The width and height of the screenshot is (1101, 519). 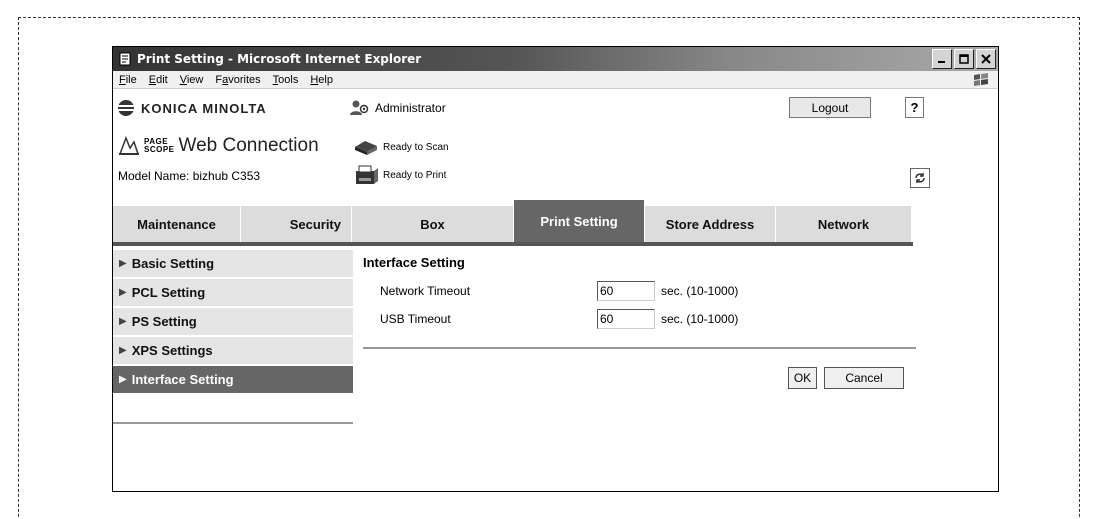 What do you see at coordinates (700, 319) in the screenshot?
I see `usb-timeout-unit: sec. (10-1000)` at bounding box center [700, 319].